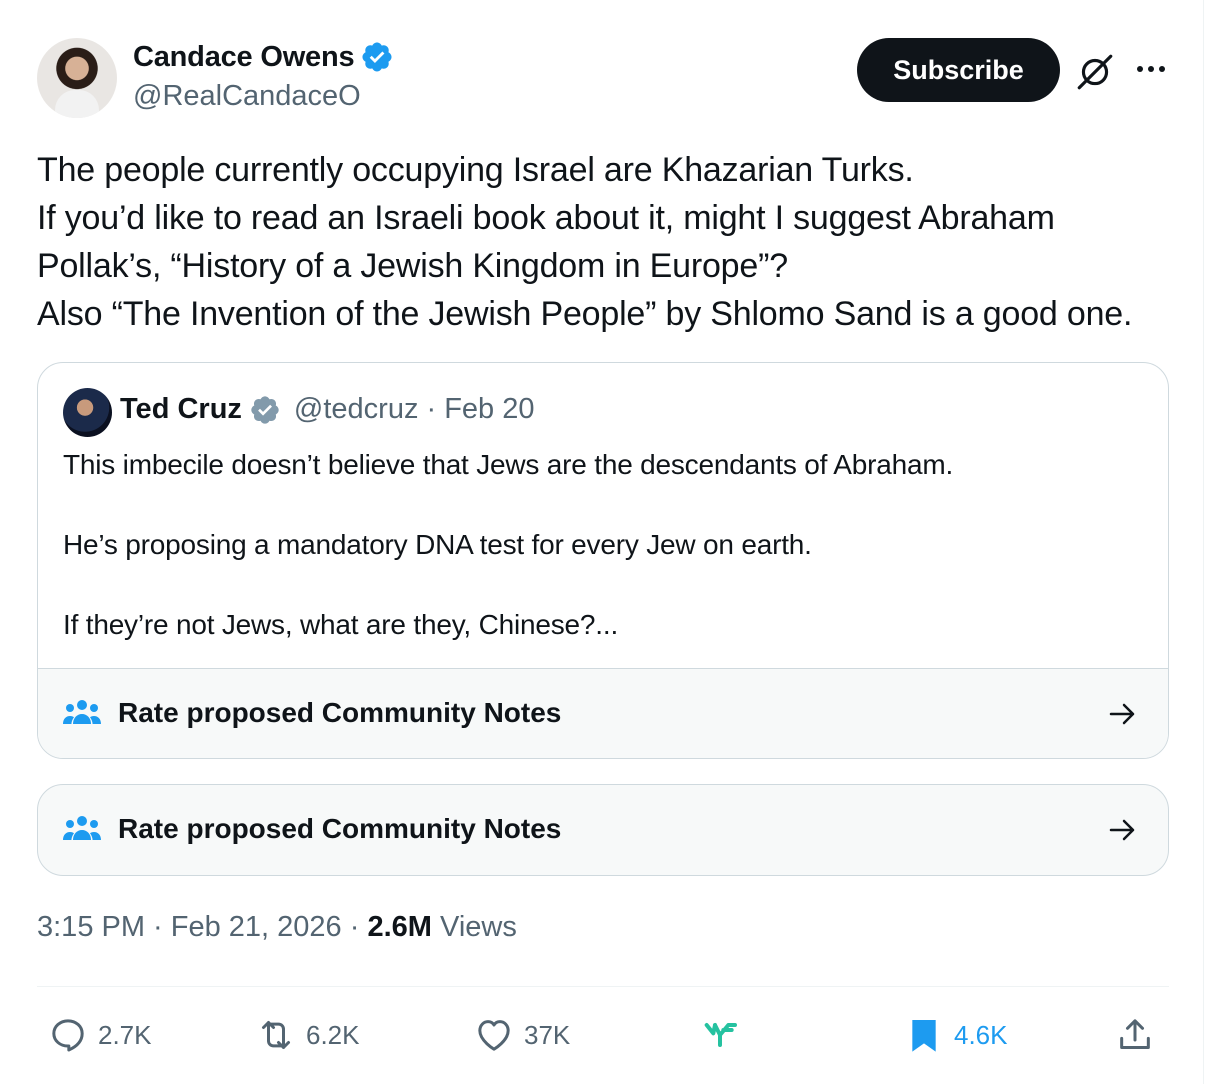 This screenshot has height=1084, width=1228. Describe the element at coordinates (494, 1035) in the screenshot. I see `heart-icon` at that location.